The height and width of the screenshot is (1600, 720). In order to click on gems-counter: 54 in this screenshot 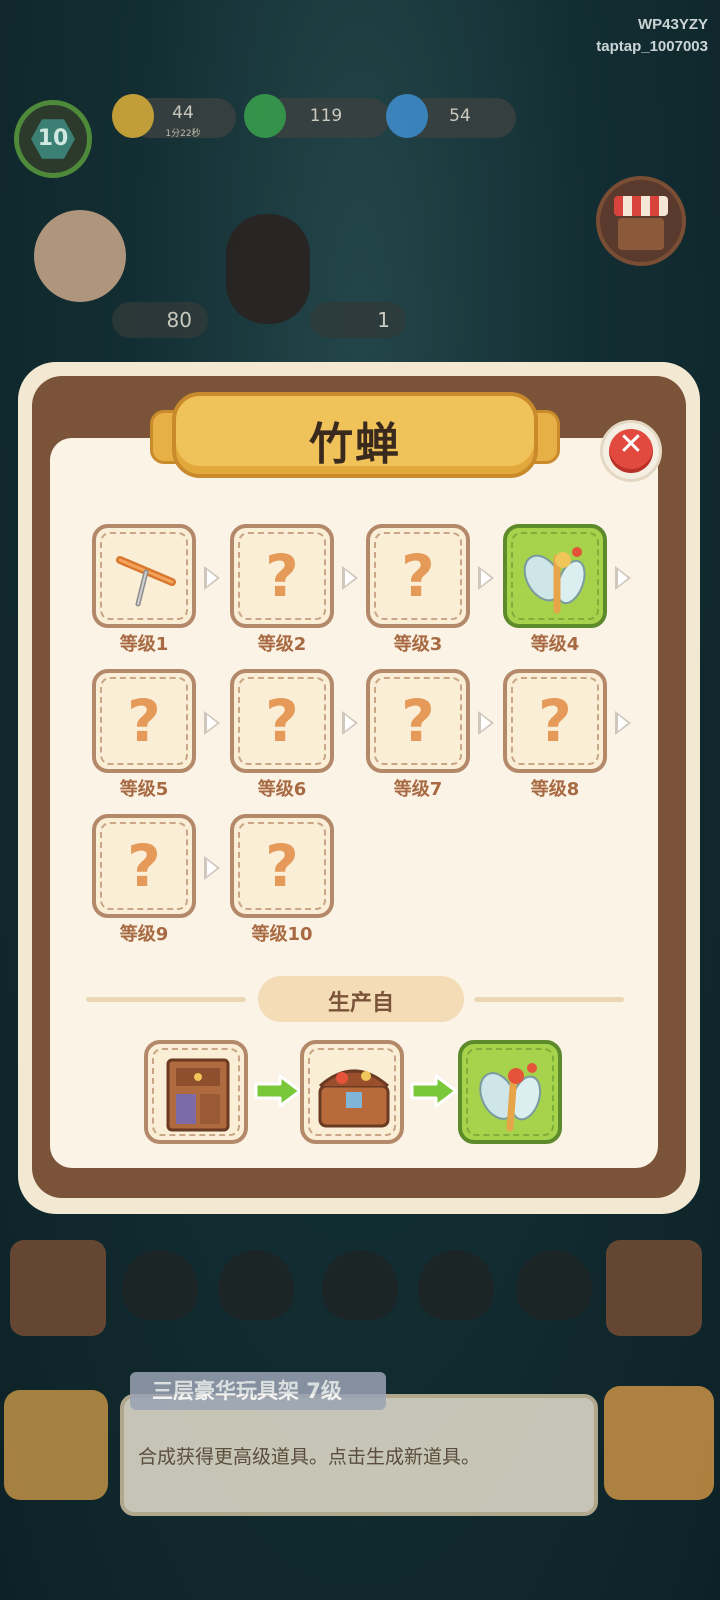, I will do `click(451, 116)`.